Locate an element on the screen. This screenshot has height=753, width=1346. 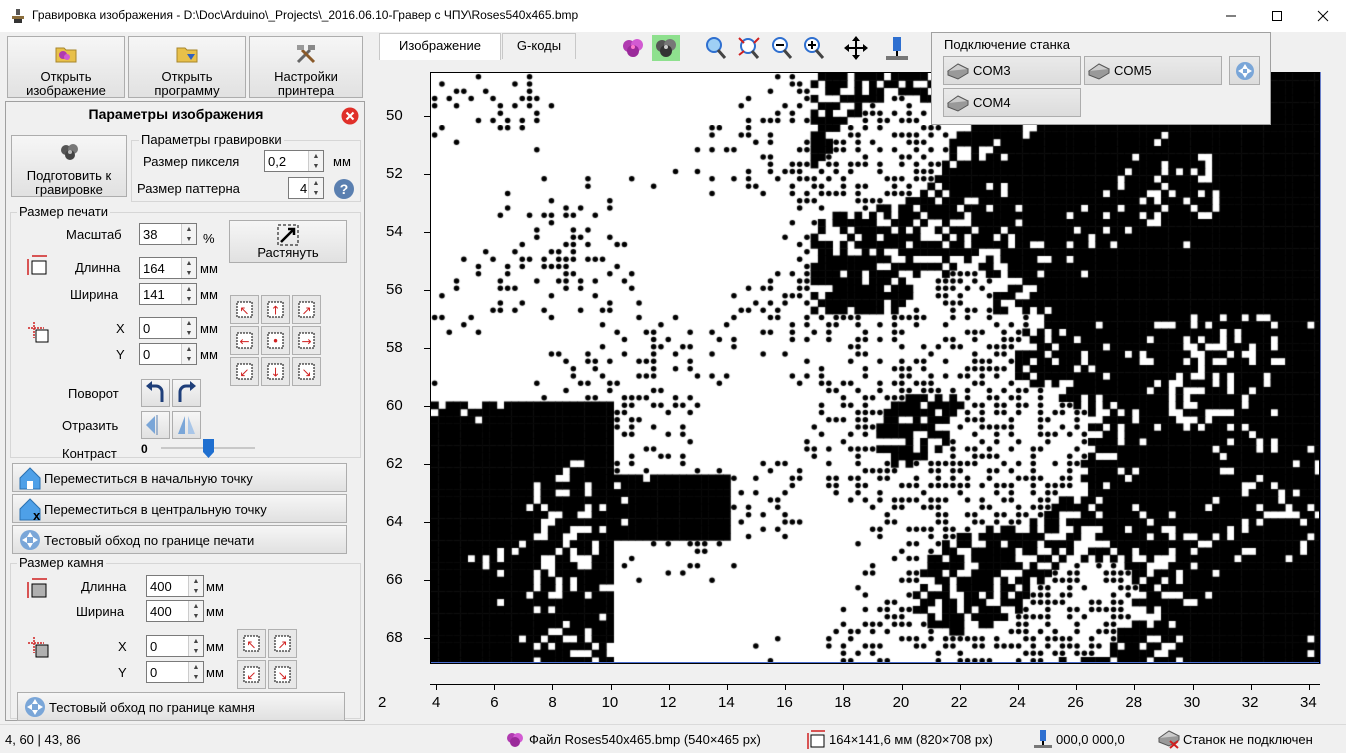
width-value: 141 is located at coordinates (154, 294).